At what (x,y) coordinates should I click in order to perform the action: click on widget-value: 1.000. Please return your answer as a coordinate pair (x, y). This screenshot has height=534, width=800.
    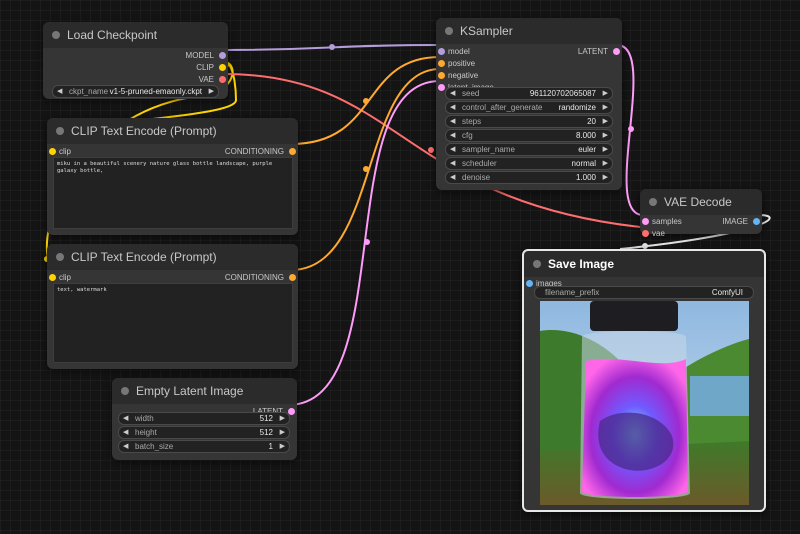
    Looking at the image, I should click on (585, 177).